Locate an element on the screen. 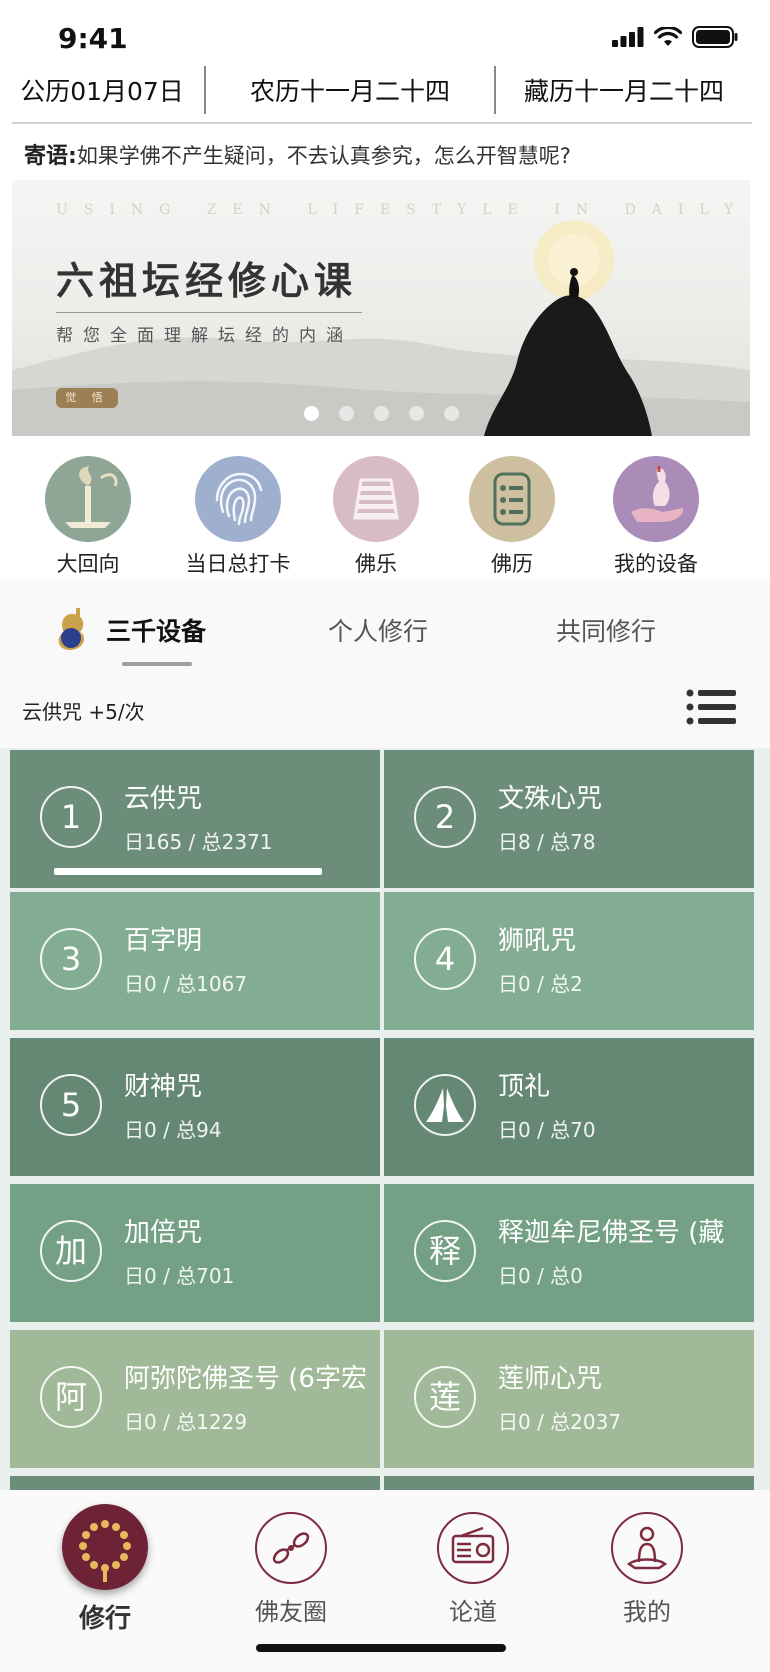 This screenshot has width=770, height=1672. tab-group-practice: 共同修行 is located at coordinates (606, 630).